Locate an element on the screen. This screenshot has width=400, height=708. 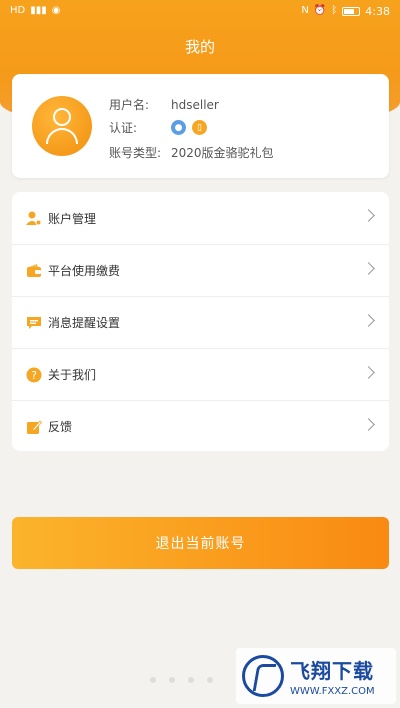
account-type-row: 账号类型: 2020版金骆驼礼包 is located at coordinates (191, 152).